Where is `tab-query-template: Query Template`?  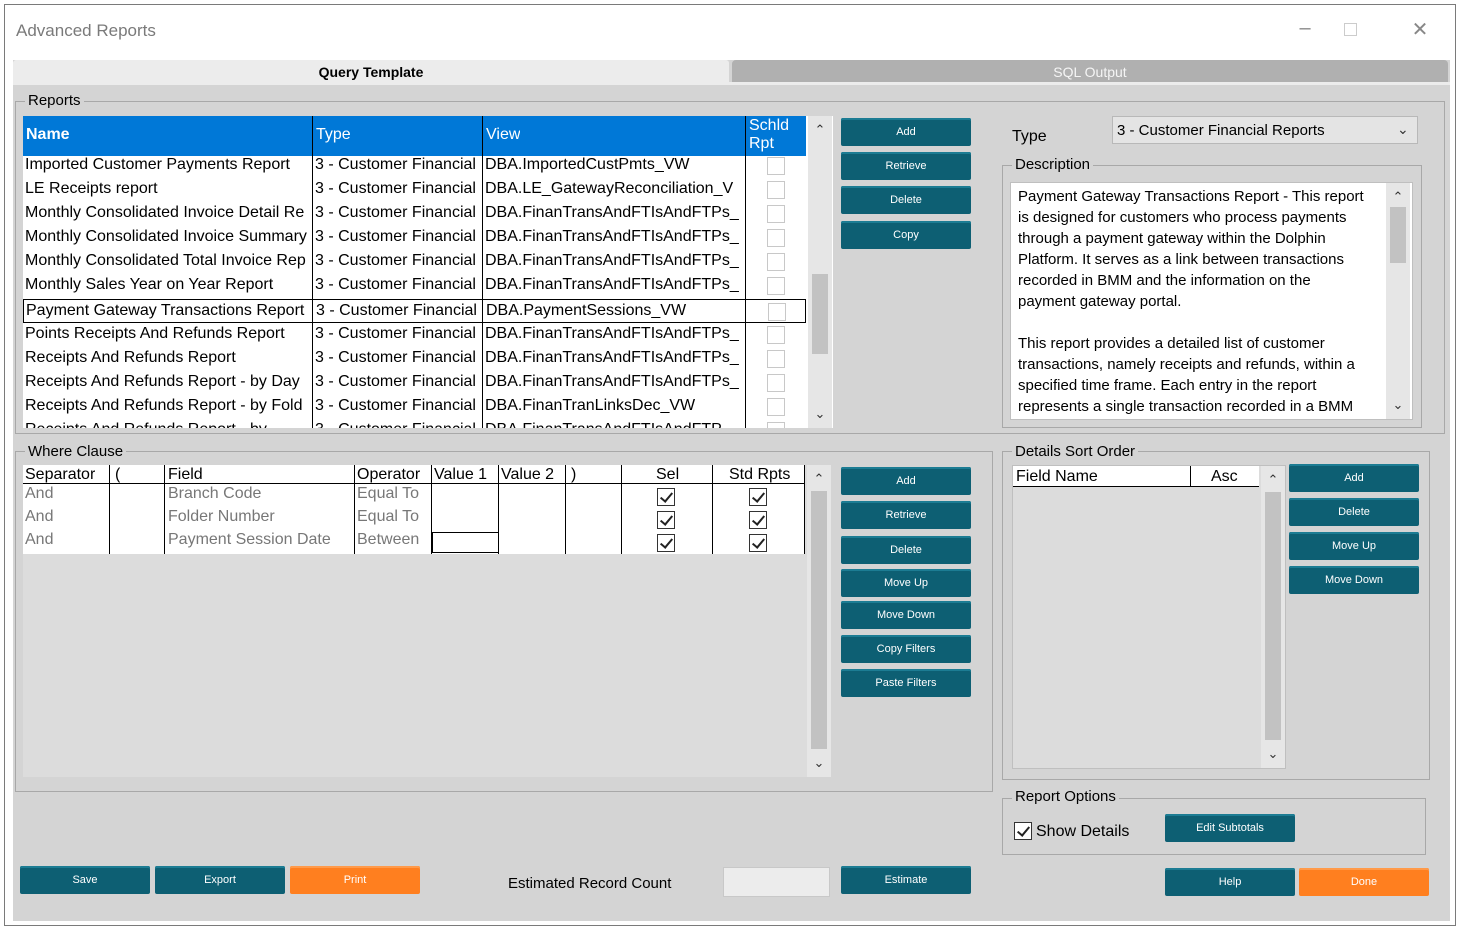 tab-query-template: Query Template is located at coordinates (371, 71).